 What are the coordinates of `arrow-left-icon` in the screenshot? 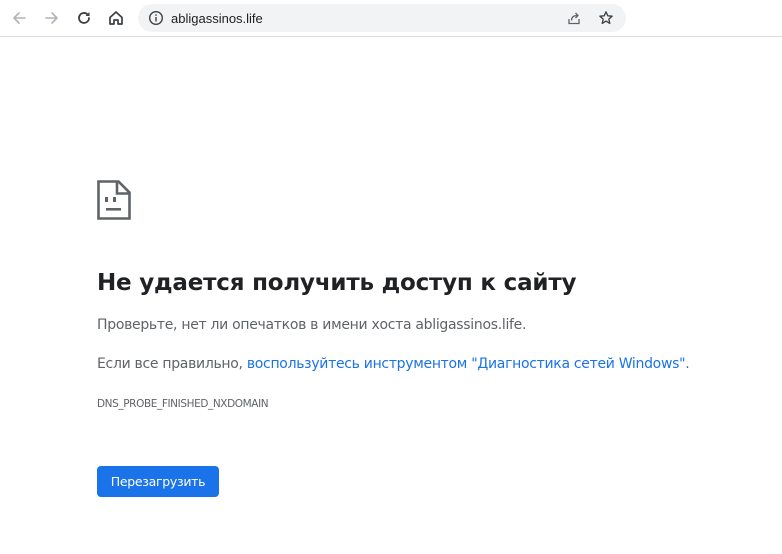 It's located at (19, 18).